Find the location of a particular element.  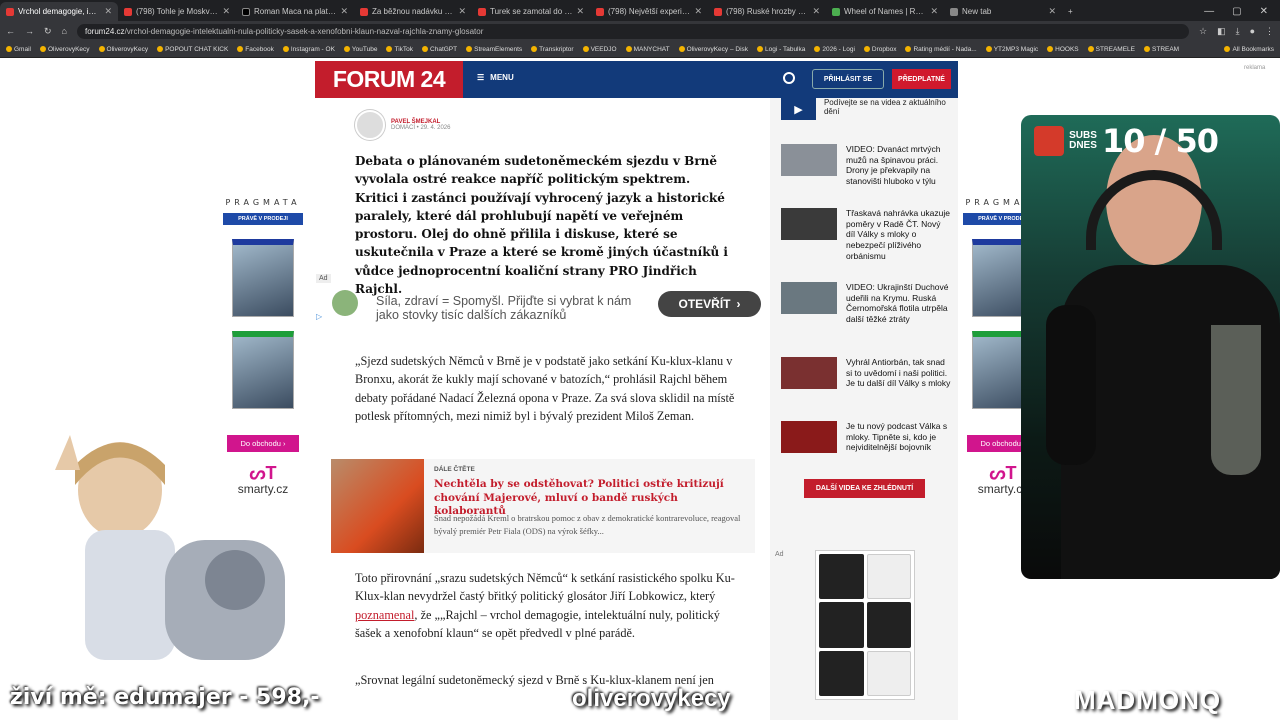

forum24-favicon-icon is located at coordinates (10, 11).